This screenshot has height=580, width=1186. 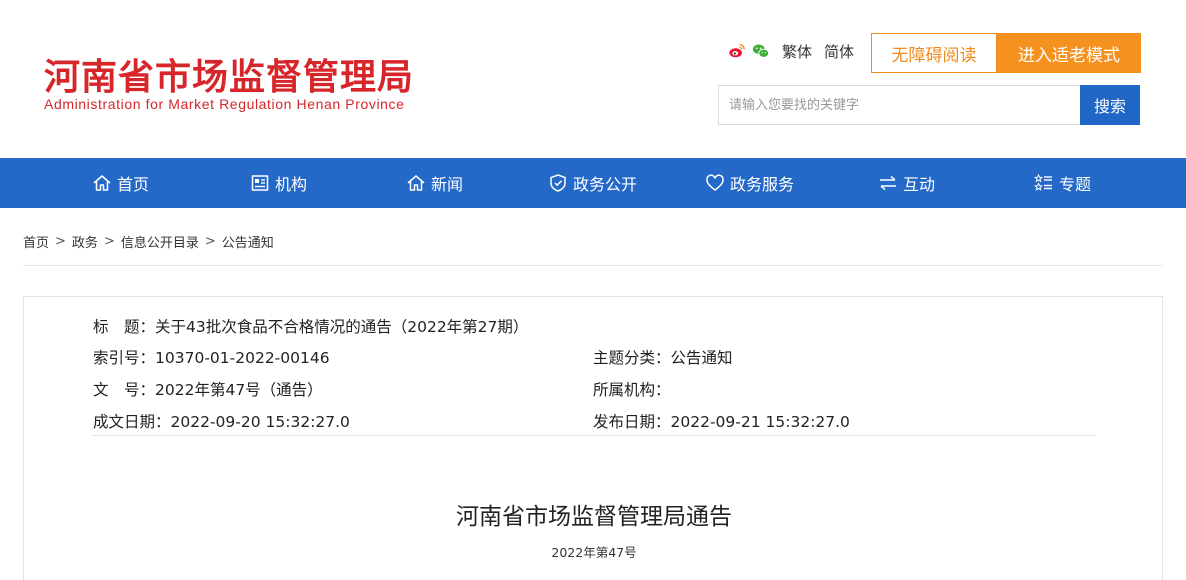 I want to click on nav-item-topics: 专题, so click(x=1062, y=183).